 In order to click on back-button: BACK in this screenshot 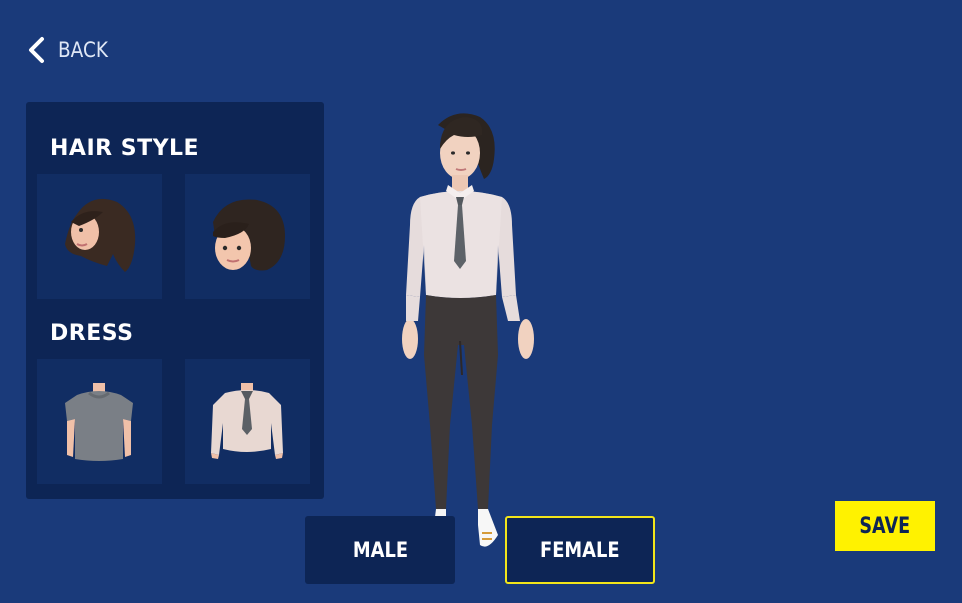, I will do `click(70, 50)`.